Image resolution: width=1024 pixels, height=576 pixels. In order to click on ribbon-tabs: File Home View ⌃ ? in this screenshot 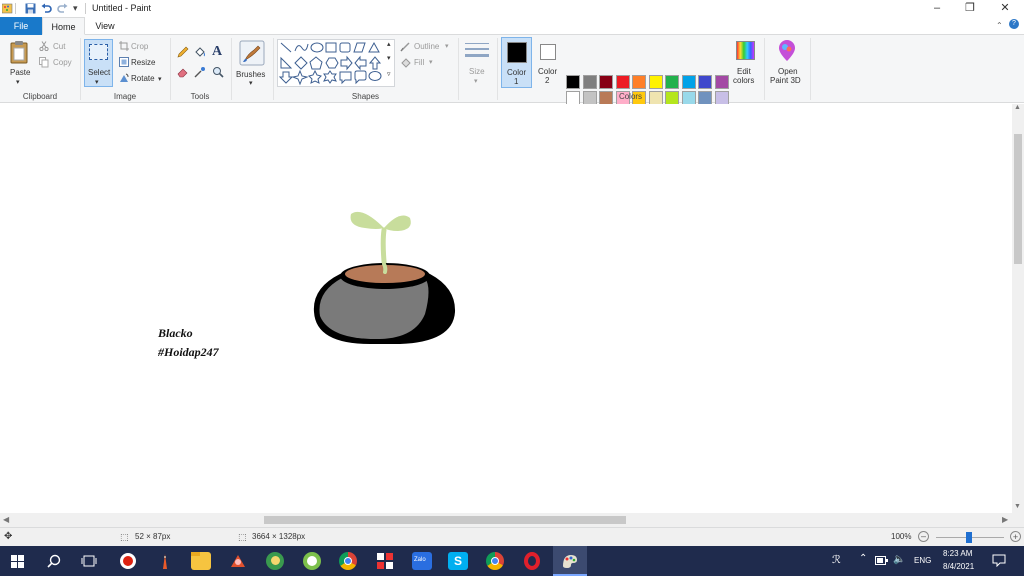, I will do `click(512, 26)`.